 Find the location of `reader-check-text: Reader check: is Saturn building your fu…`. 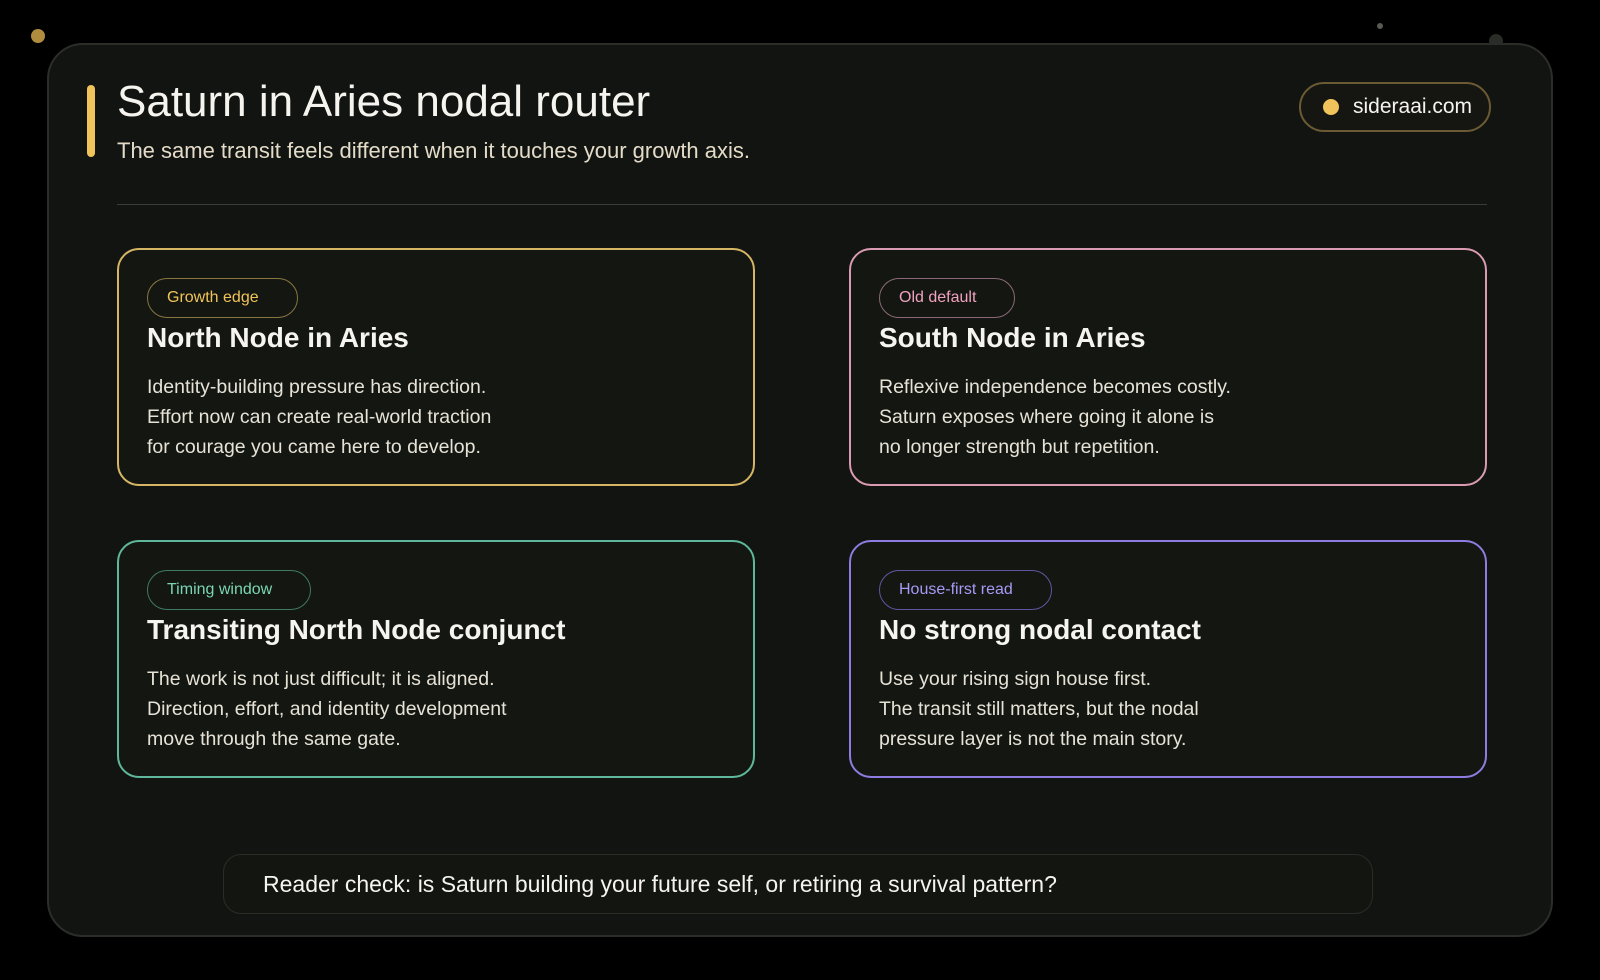

reader-check-text: Reader check: is Saturn building your fu… is located at coordinates (660, 883).